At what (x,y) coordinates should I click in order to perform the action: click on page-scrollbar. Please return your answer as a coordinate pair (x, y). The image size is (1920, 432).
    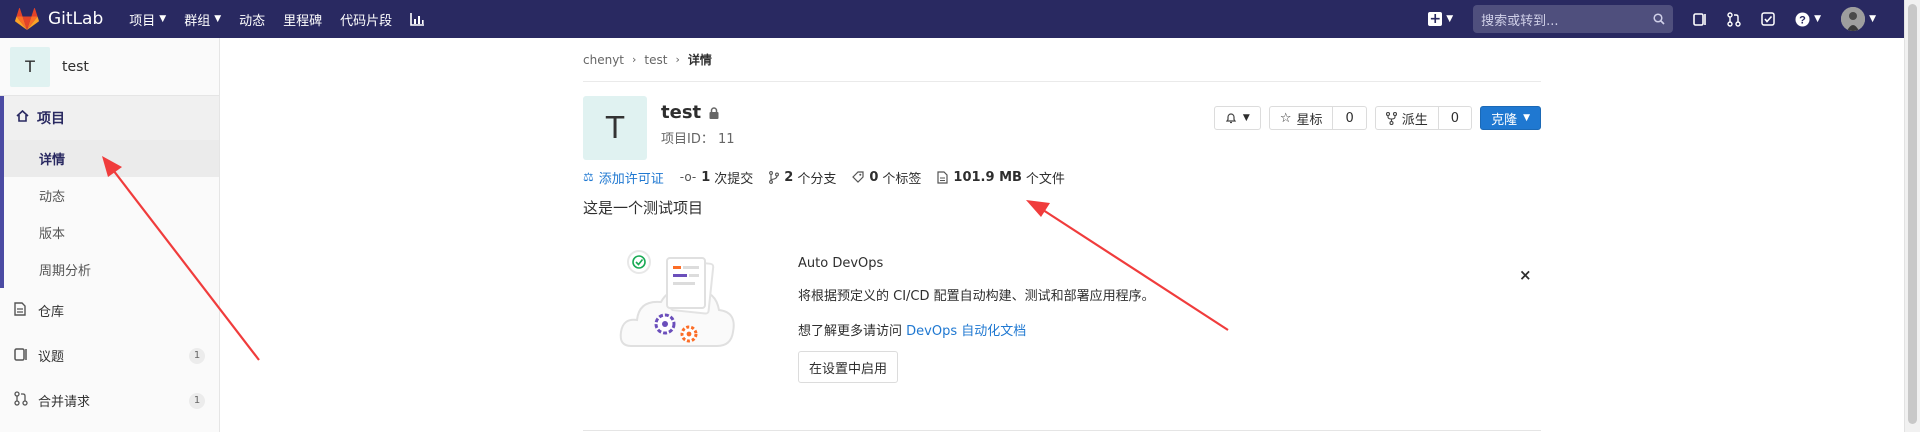
    Looking at the image, I should click on (1912, 216).